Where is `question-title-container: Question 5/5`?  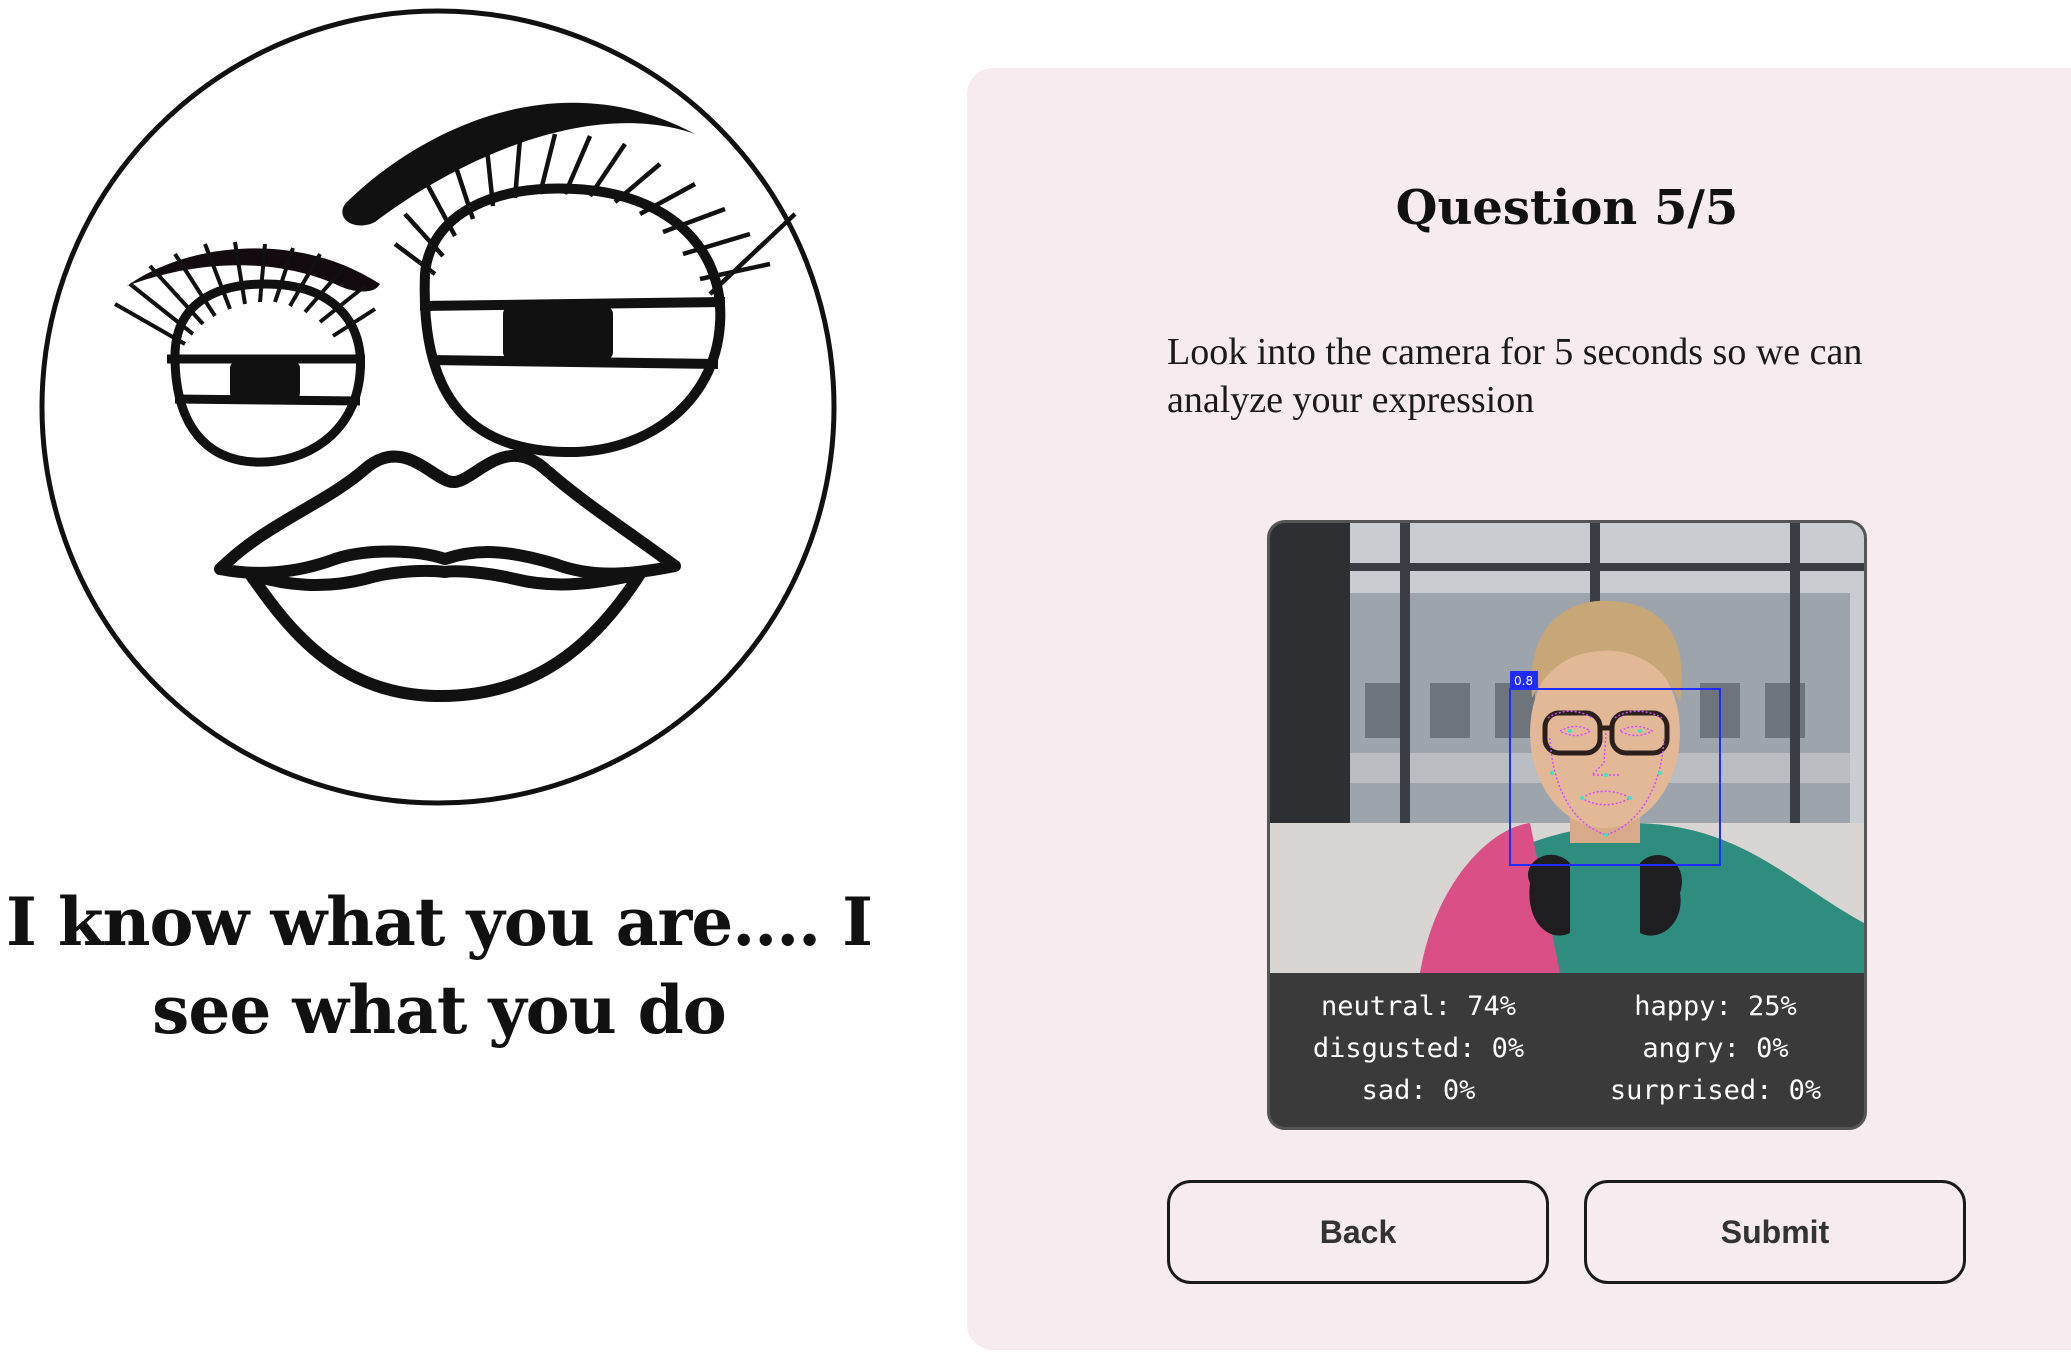 question-title-container: Question 5/5 is located at coordinates (1567, 208).